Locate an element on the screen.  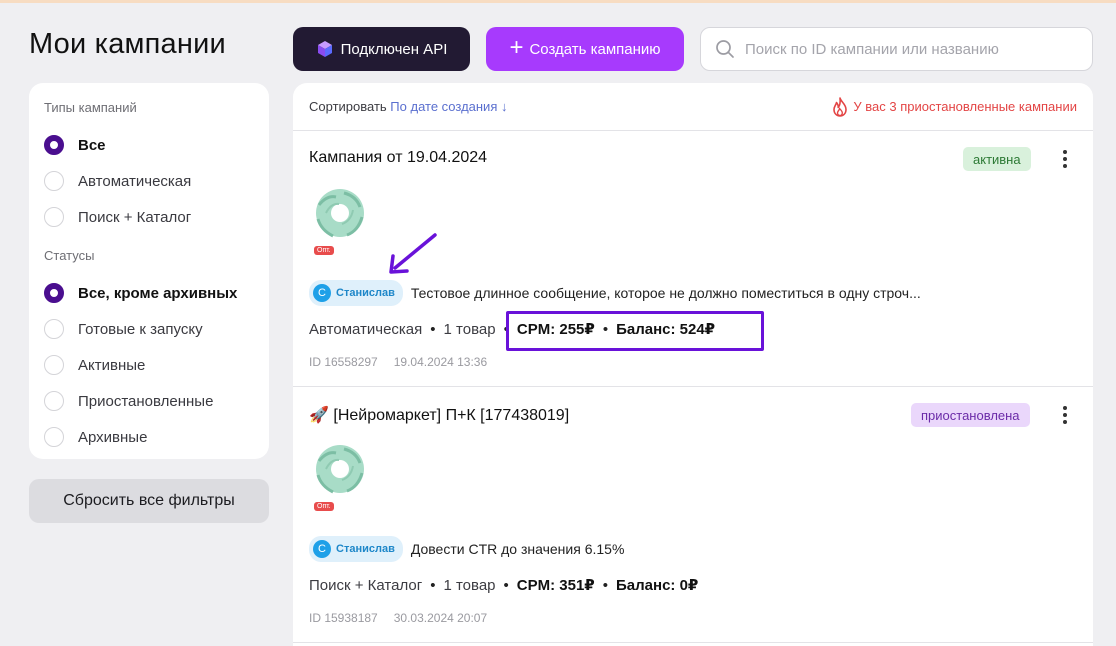
radio-label: Активные is located at coordinates (112, 365).